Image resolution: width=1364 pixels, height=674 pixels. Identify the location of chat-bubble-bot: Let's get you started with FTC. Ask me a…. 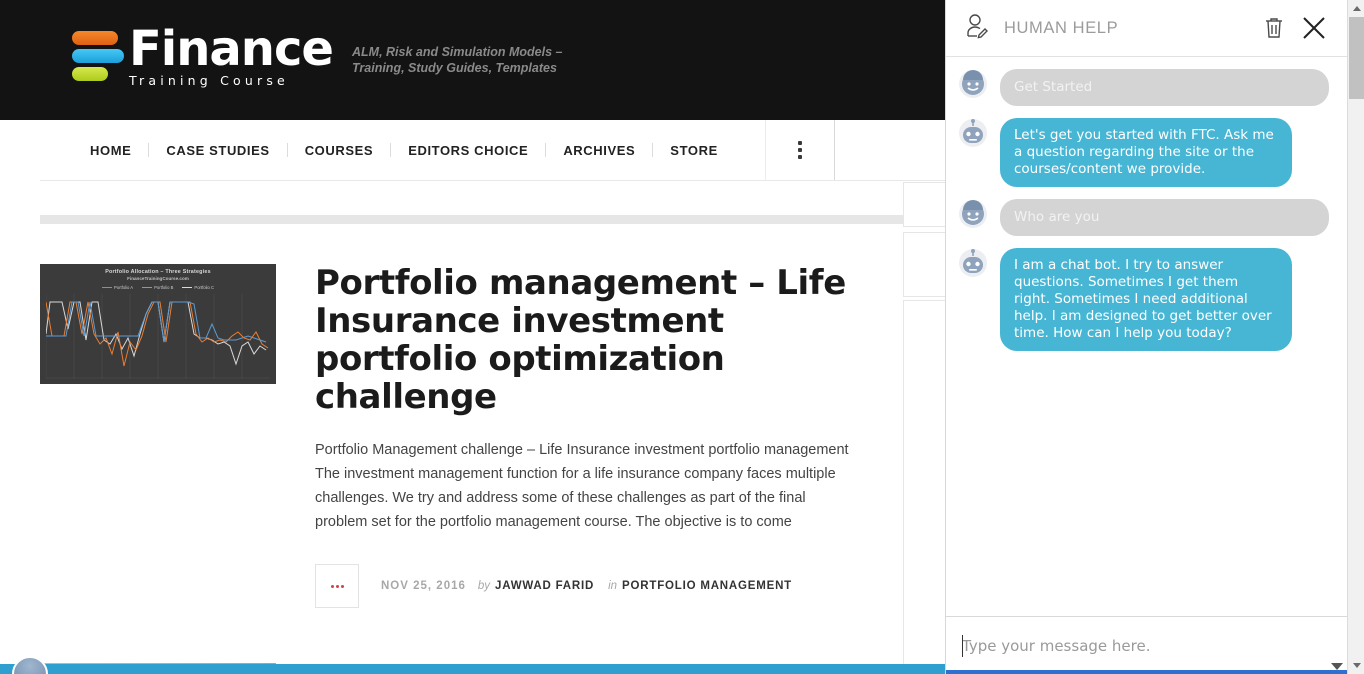
(1146, 152).